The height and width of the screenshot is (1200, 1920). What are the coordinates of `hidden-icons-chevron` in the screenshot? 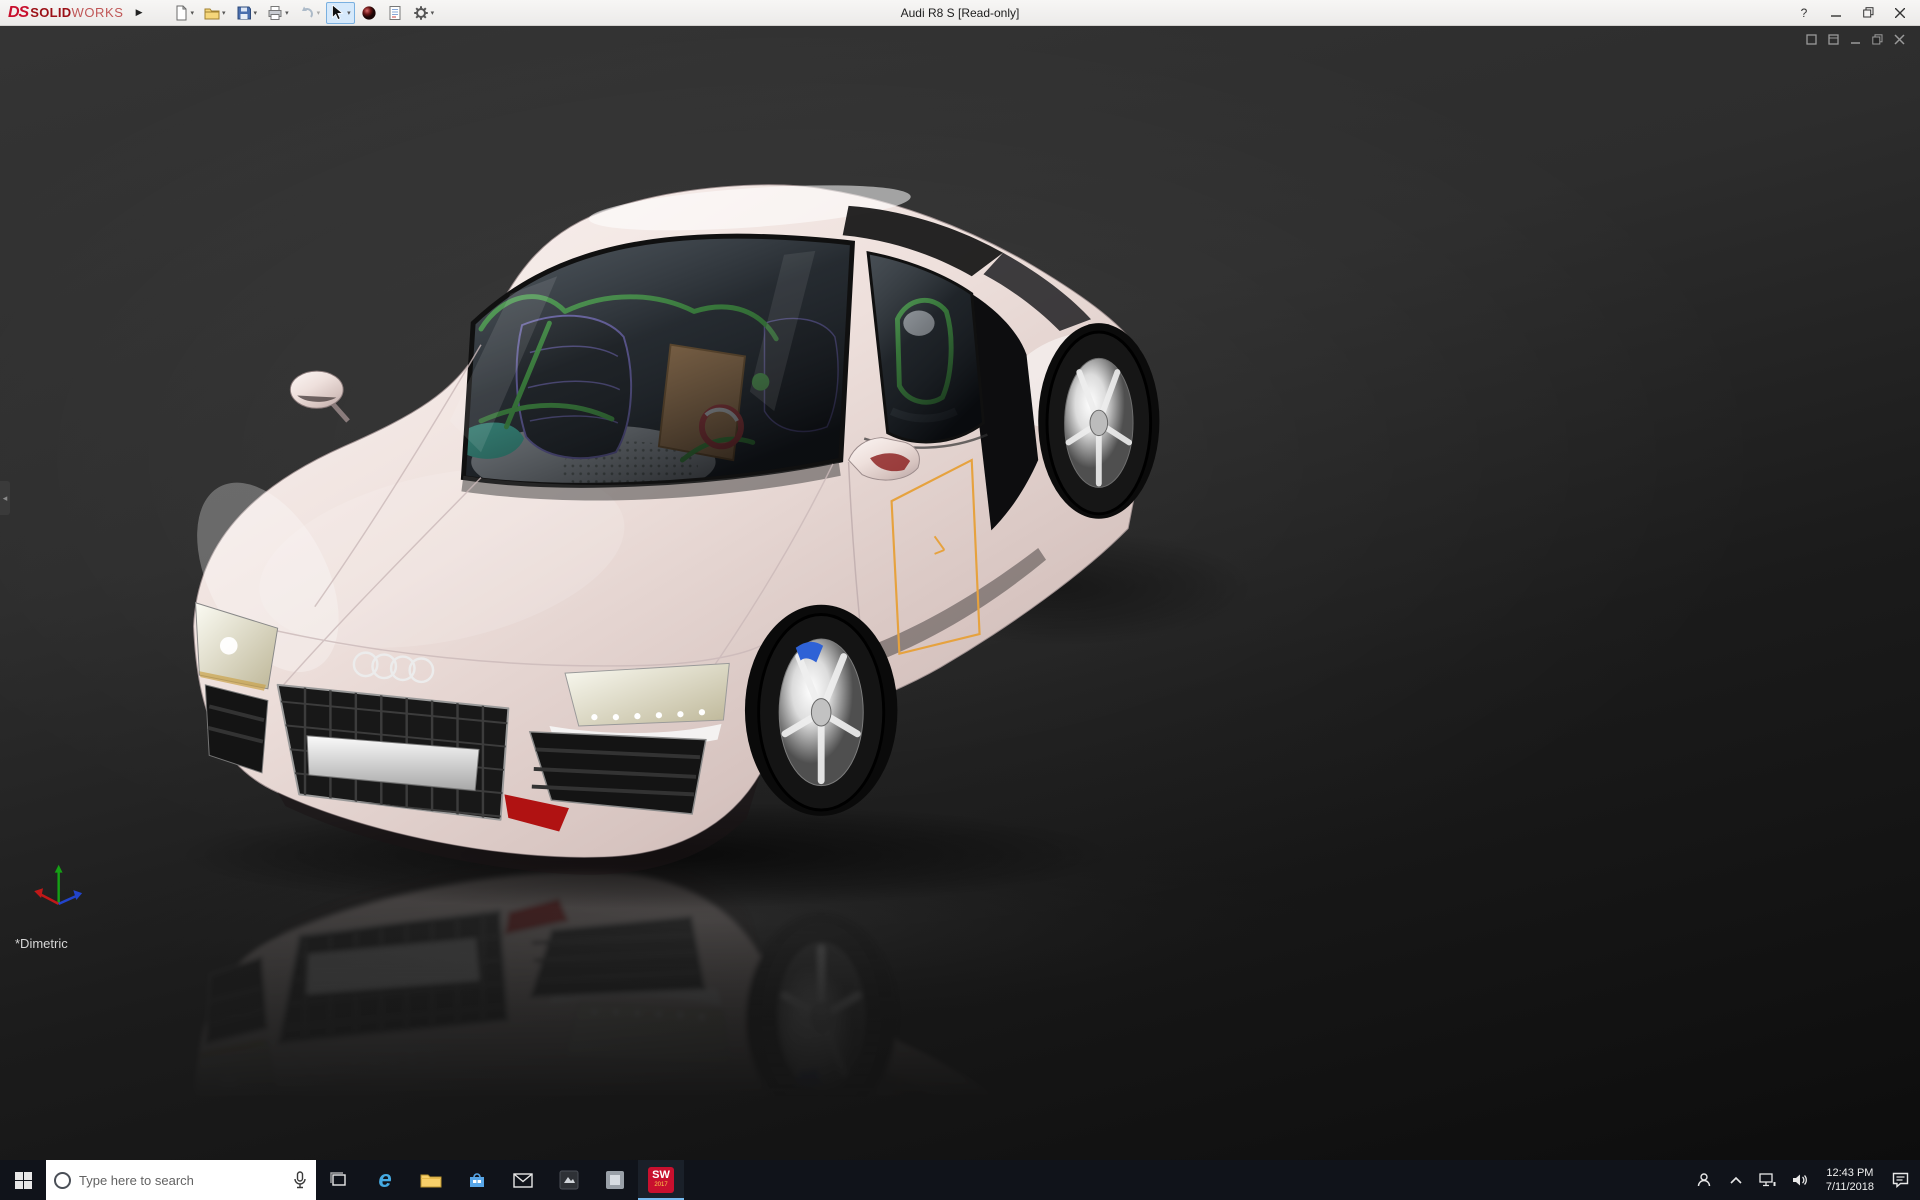 It's located at (1736, 1180).